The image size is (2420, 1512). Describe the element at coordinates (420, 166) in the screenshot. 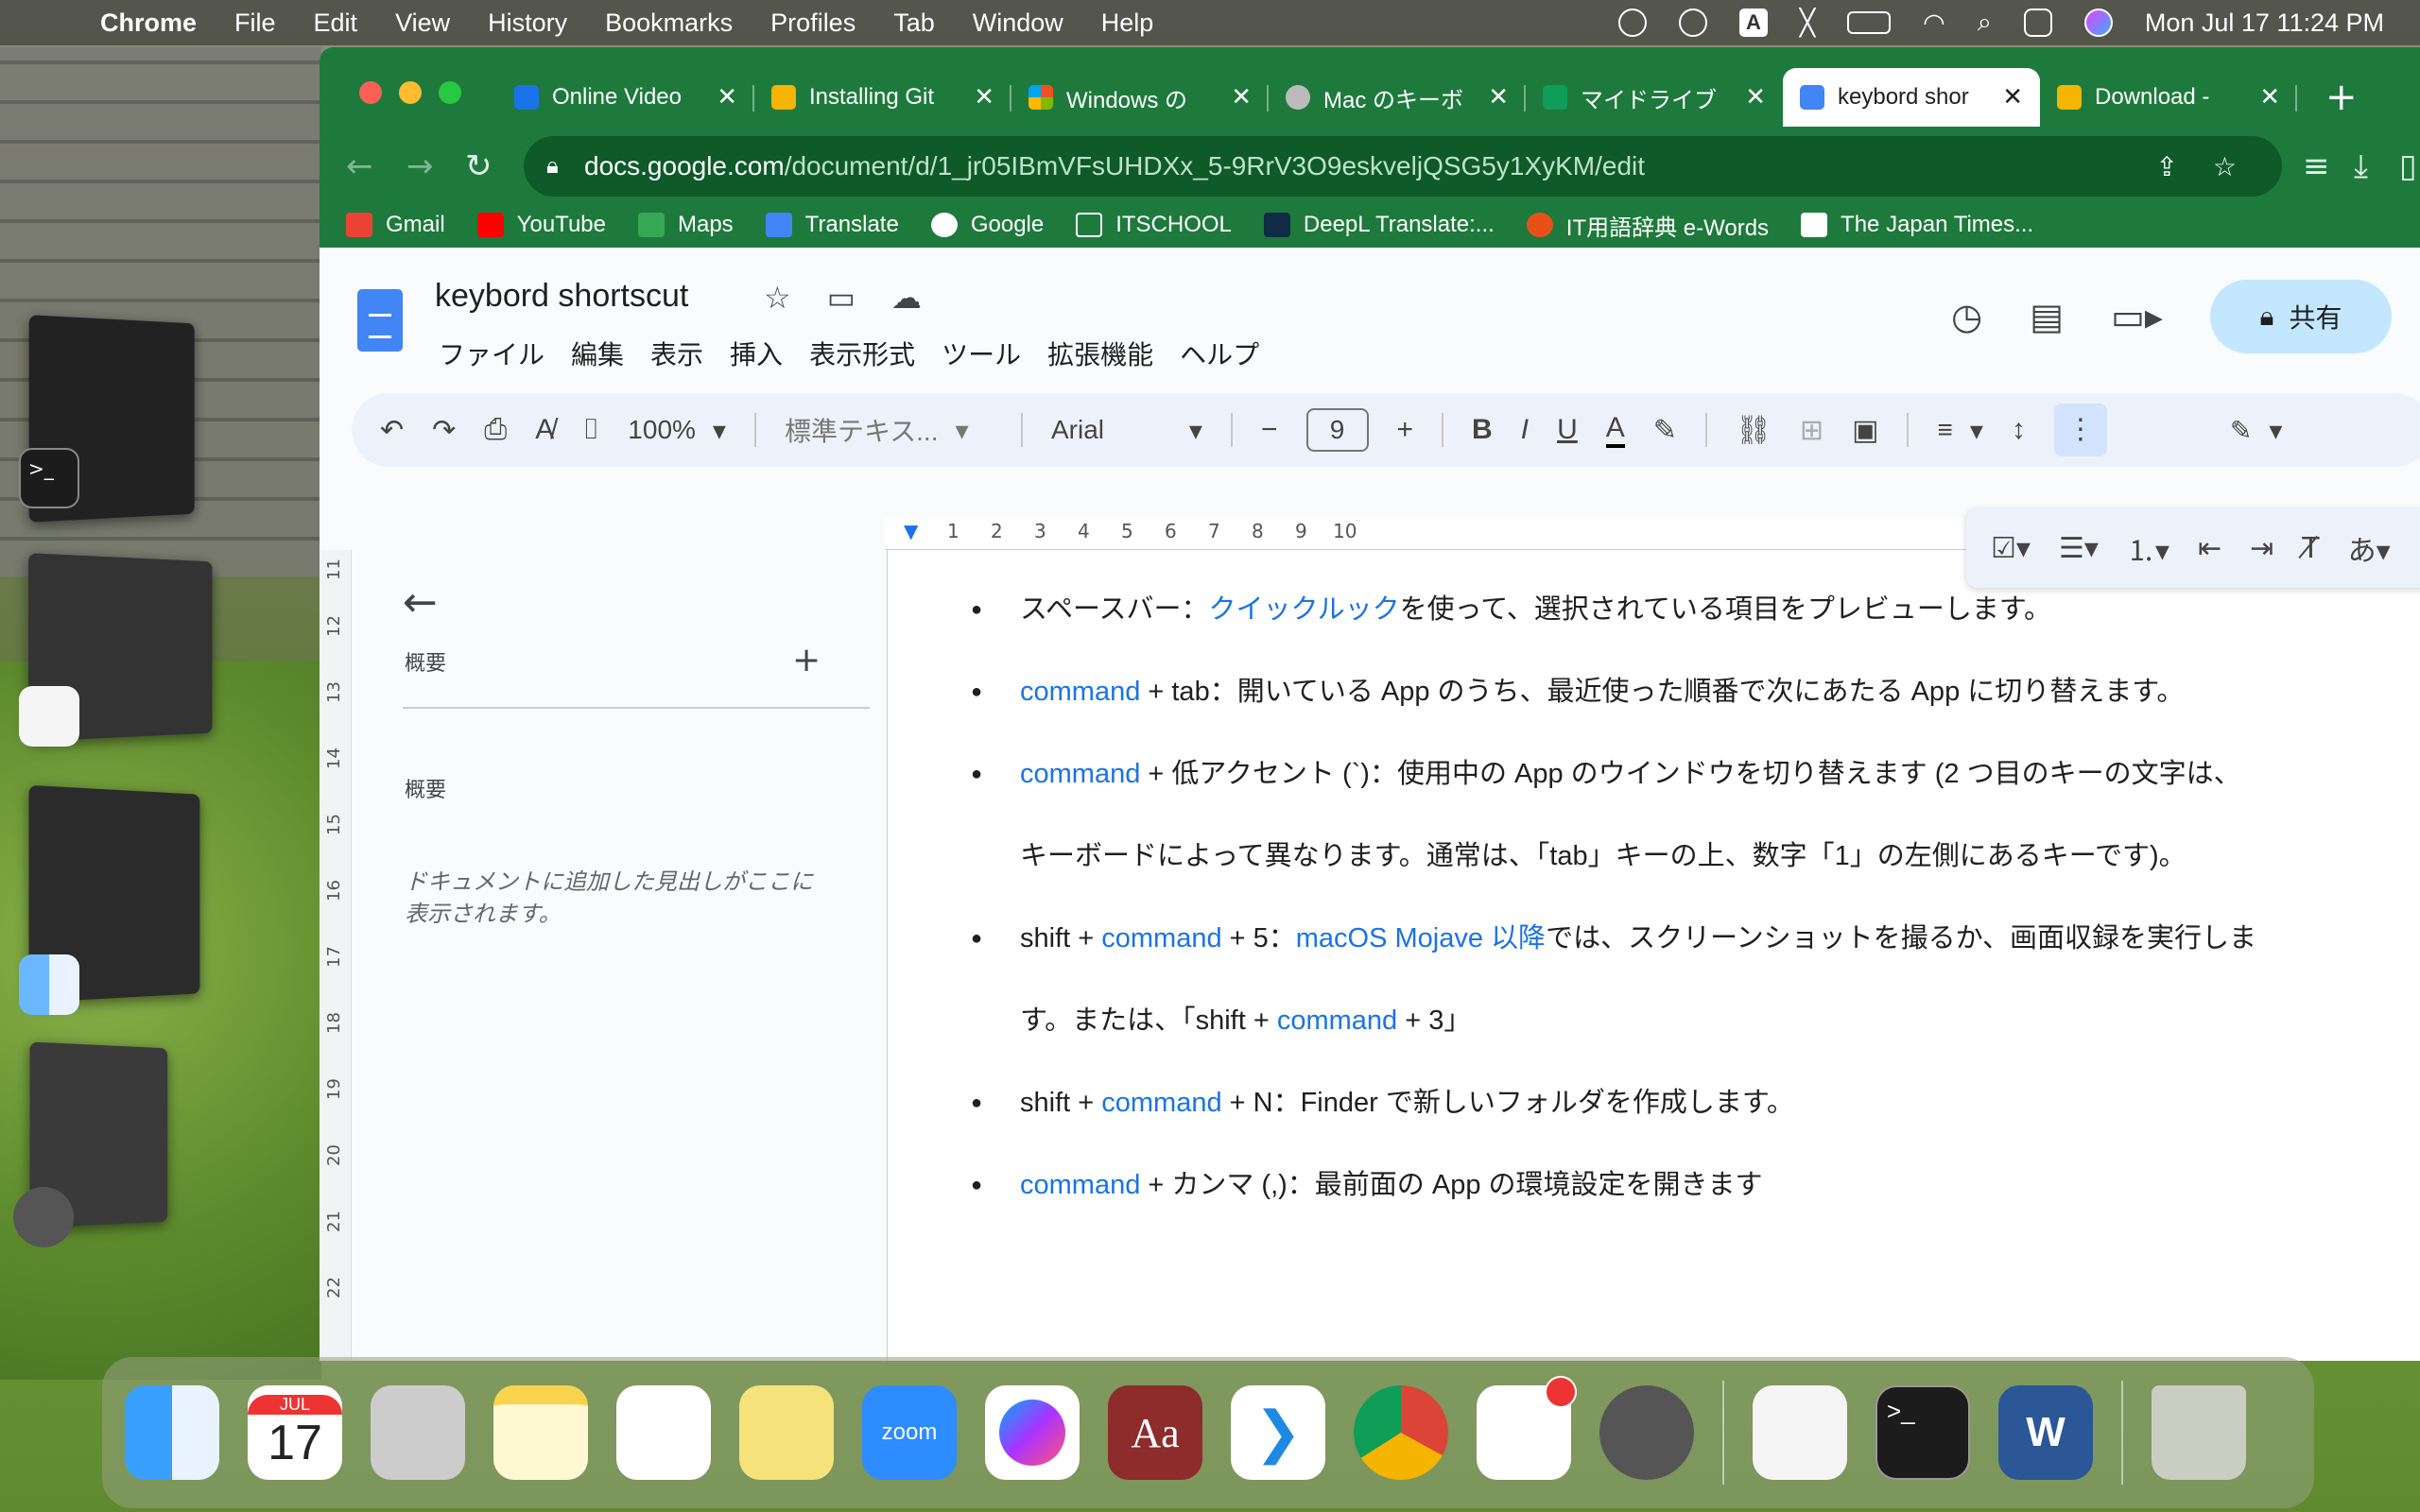

I see `forward-icon: →` at that location.